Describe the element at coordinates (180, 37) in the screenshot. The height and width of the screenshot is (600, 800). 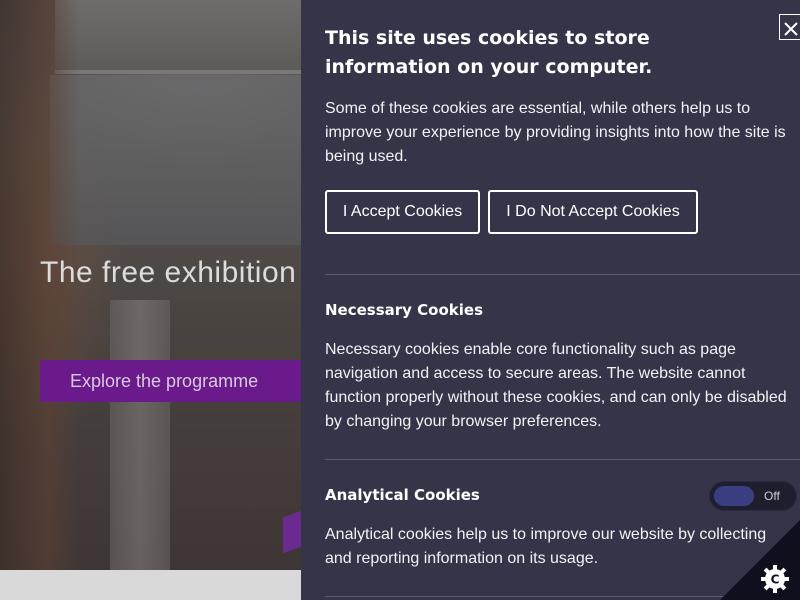
I see `background-window` at that location.